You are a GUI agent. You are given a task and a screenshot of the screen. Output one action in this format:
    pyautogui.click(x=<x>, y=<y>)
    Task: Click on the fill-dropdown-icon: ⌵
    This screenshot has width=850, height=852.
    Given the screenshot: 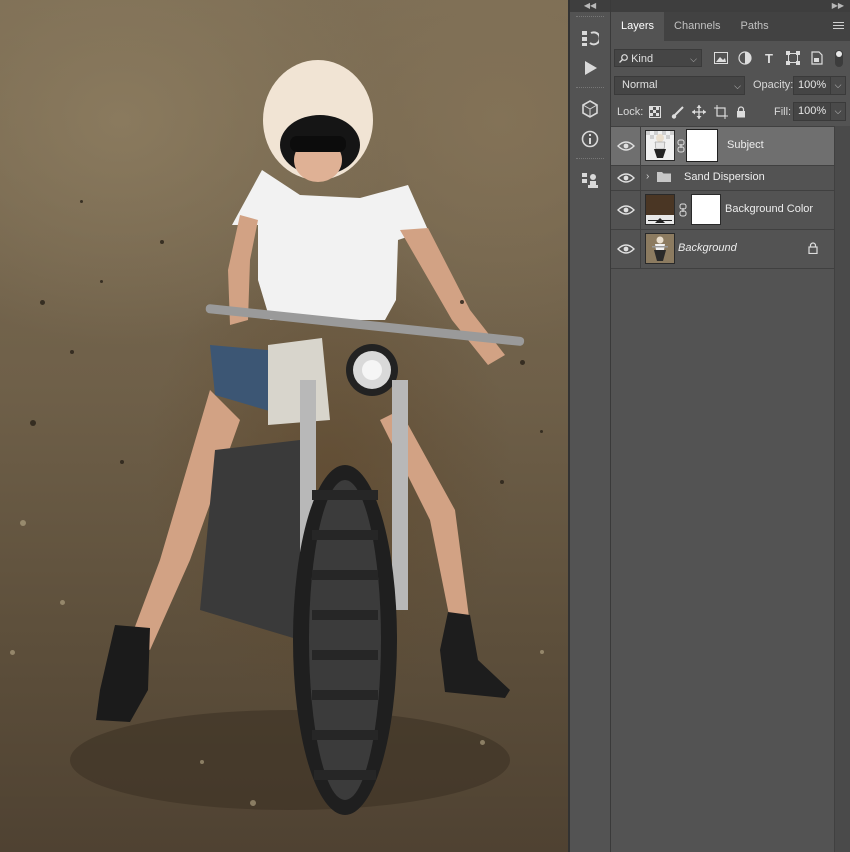 What is the action you would take?
    pyautogui.click(x=838, y=111)
    